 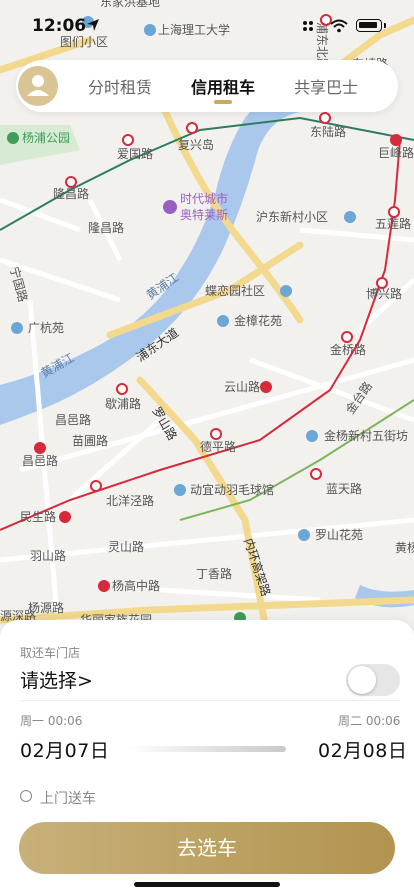 I want to click on signal-icon, so click(x=308, y=26).